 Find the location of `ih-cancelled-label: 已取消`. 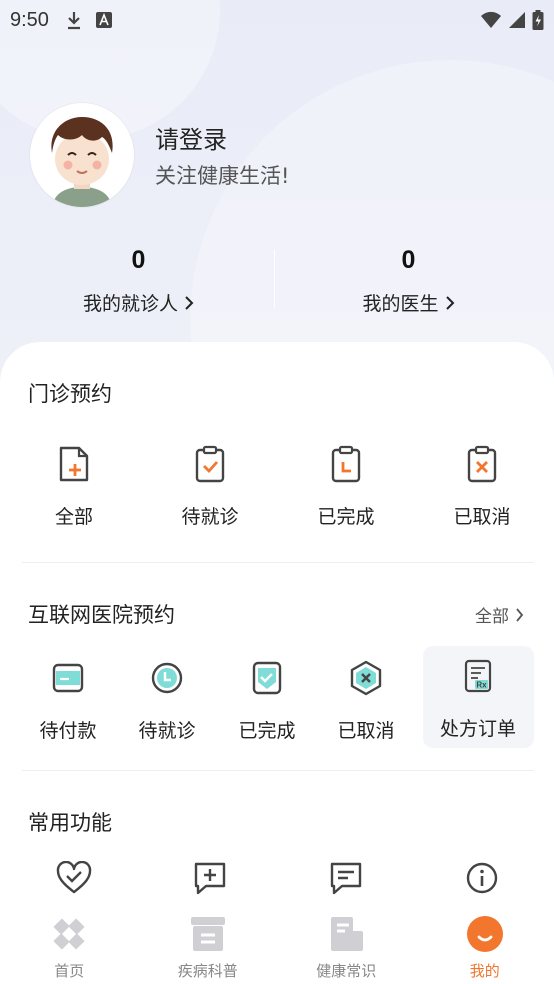

ih-cancelled-label: 已取消 is located at coordinates (366, 731).